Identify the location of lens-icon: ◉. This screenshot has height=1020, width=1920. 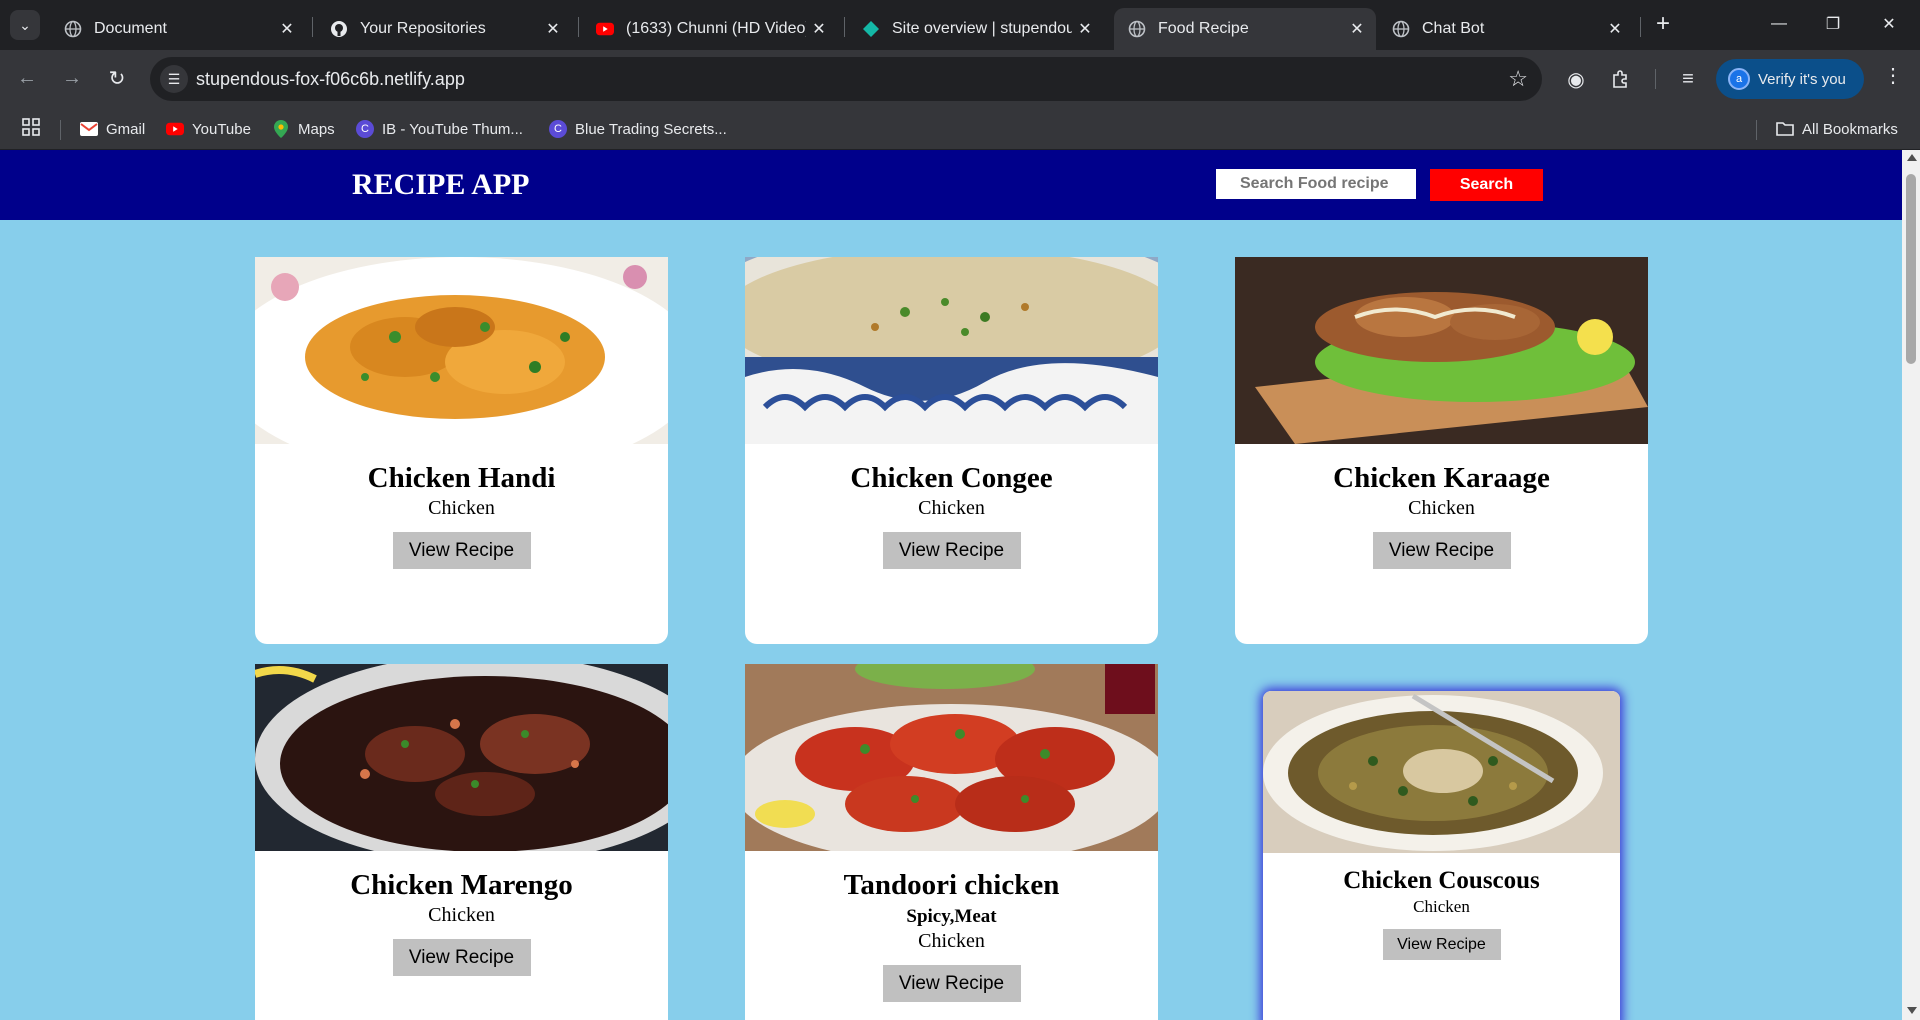
(1576, 79).